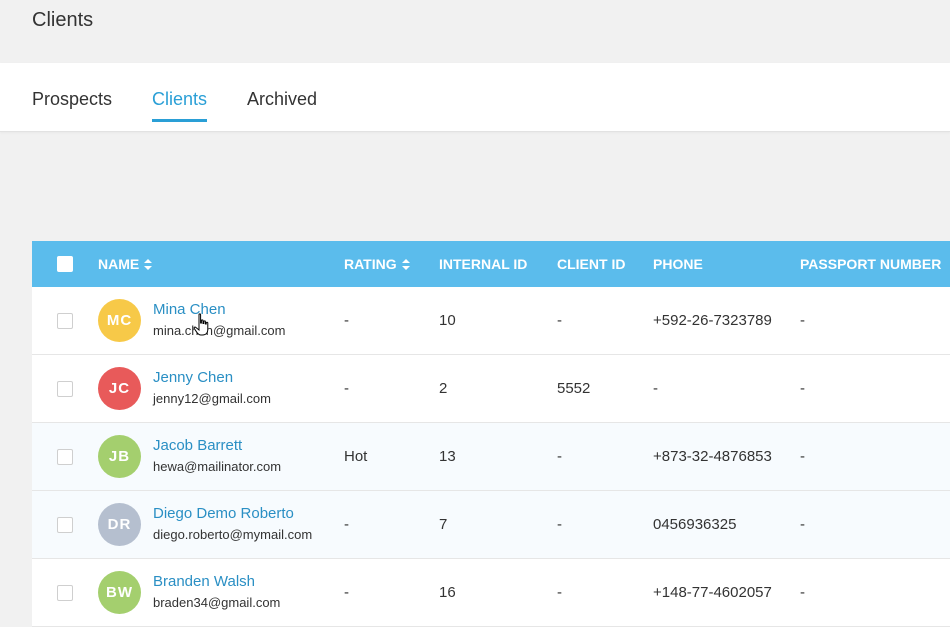  I want to click on internal-id-cell: 10, so click(447, 320).